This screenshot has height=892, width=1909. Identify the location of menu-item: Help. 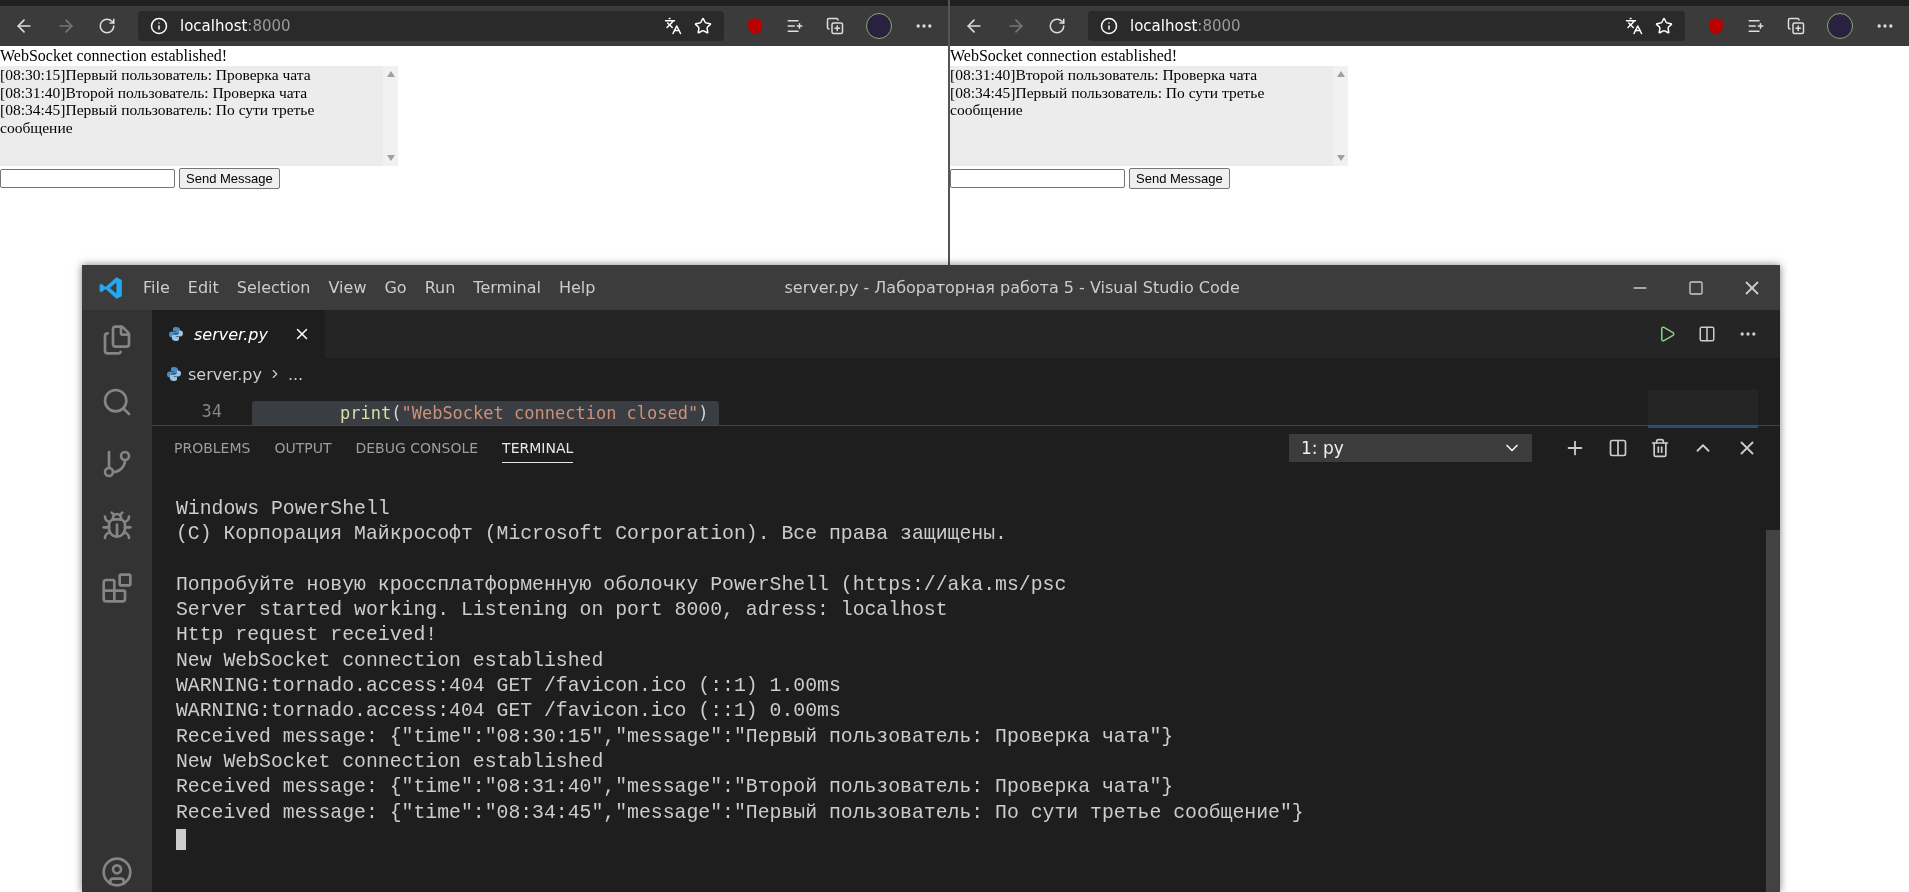
(577, 287).